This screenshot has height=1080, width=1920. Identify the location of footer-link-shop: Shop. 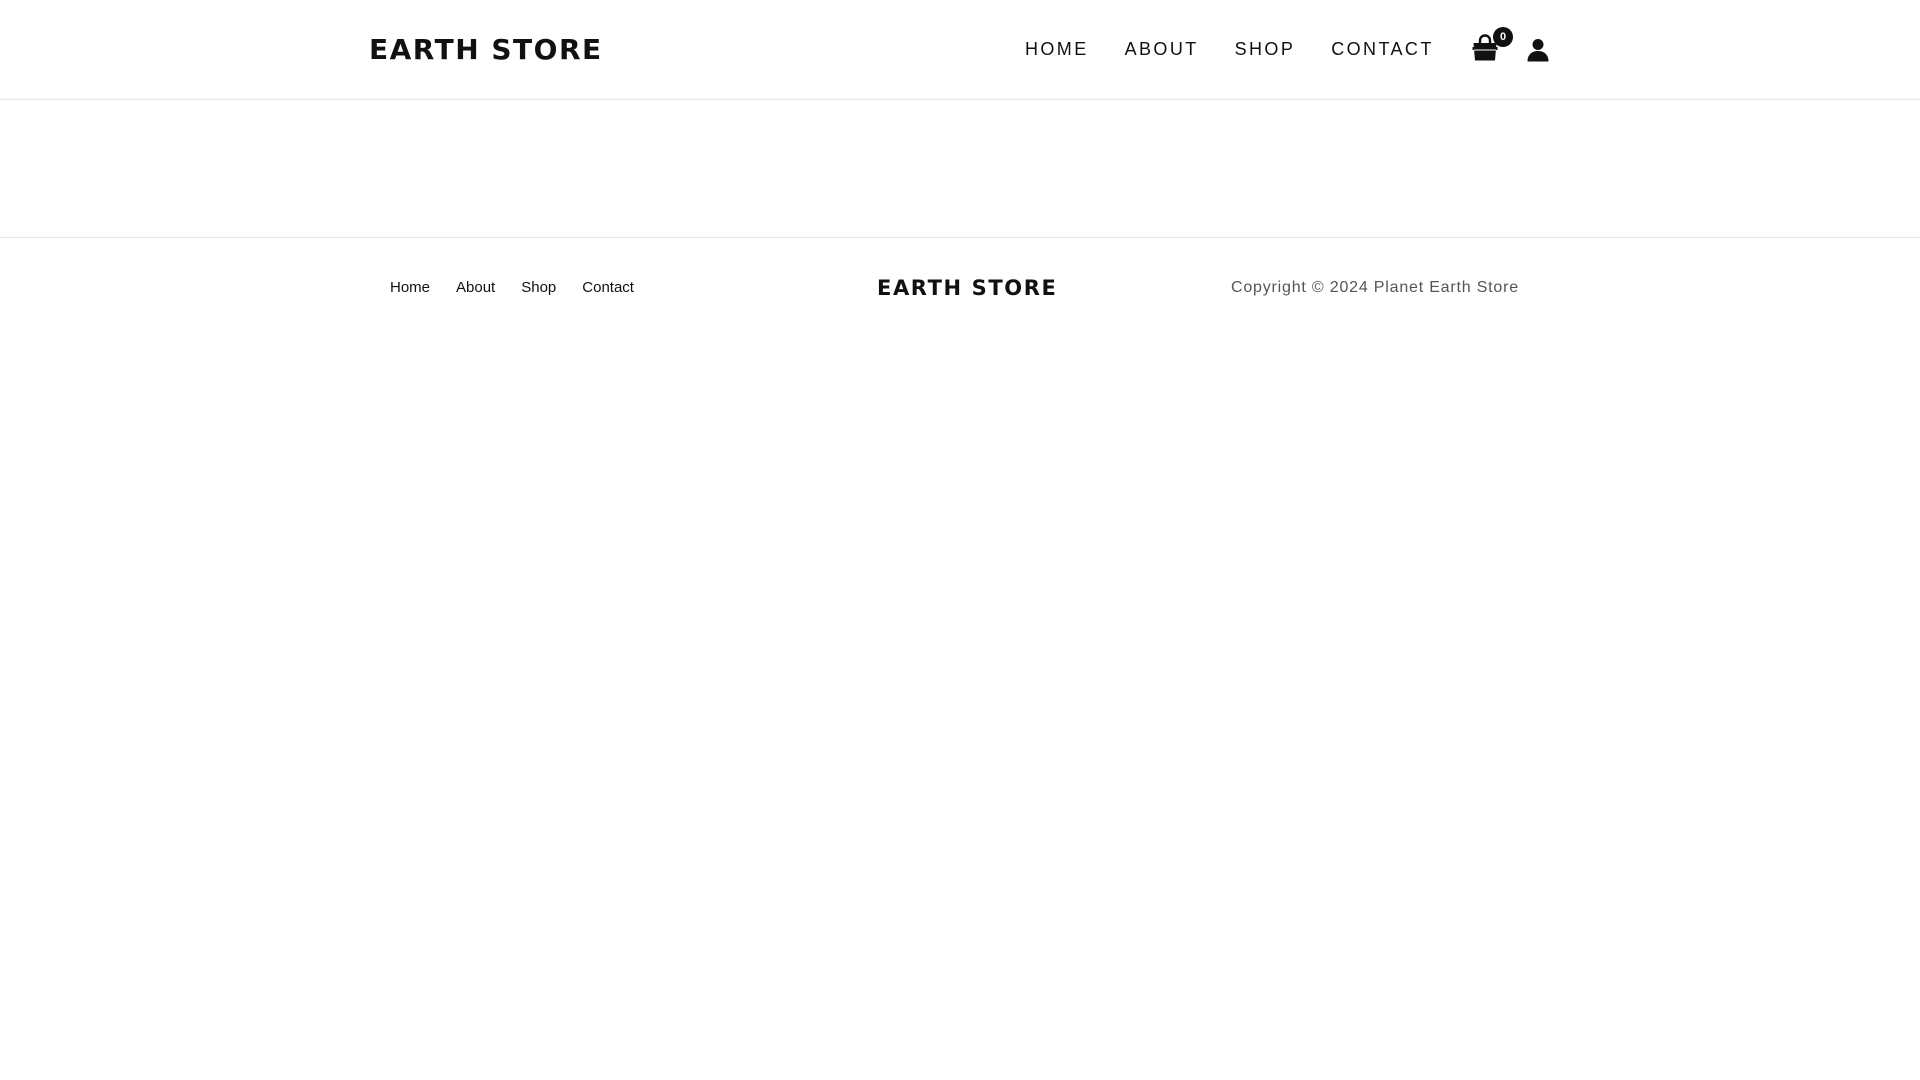
(538, 288).